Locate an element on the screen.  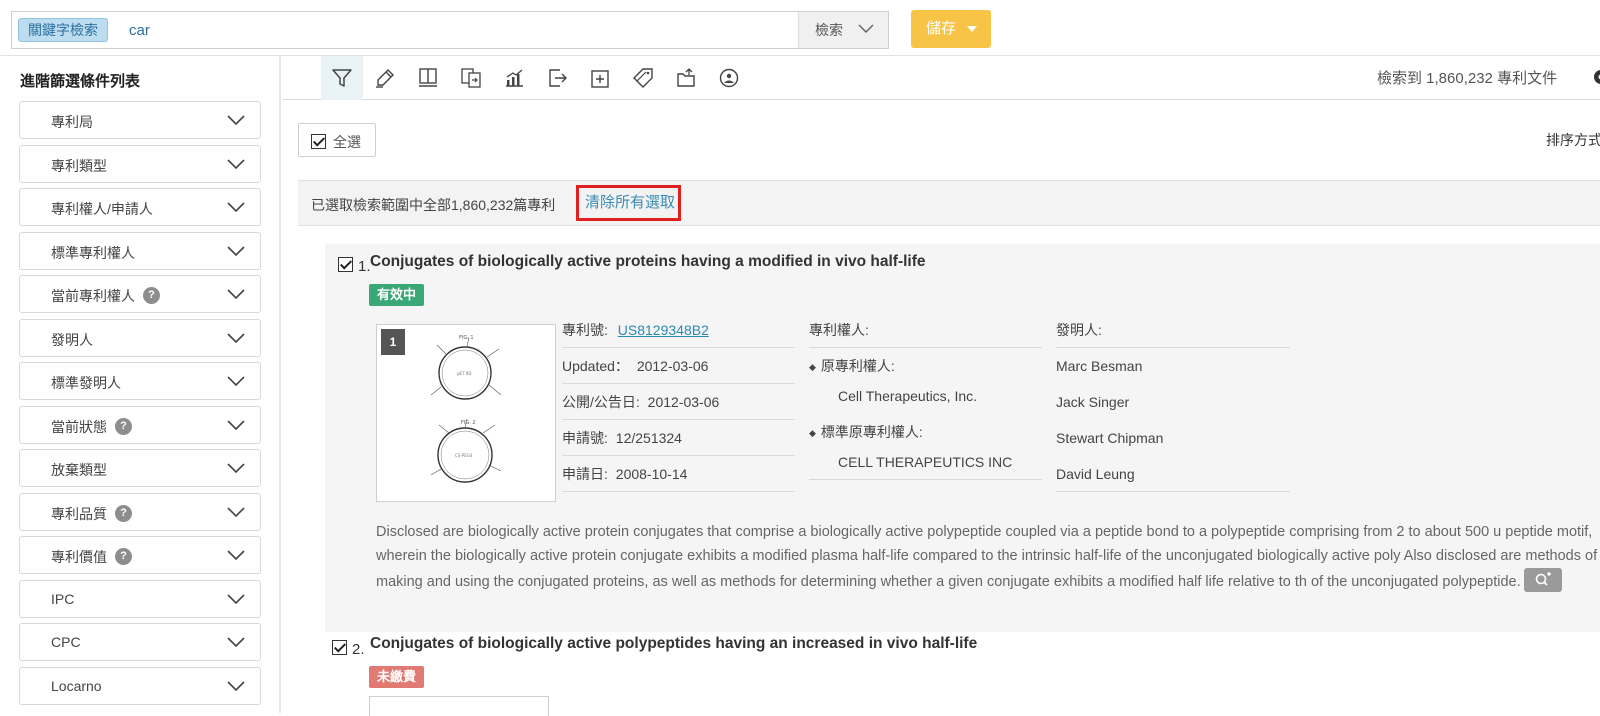
filter-item-label: 專利品質 is located at coordinates (79, 514).